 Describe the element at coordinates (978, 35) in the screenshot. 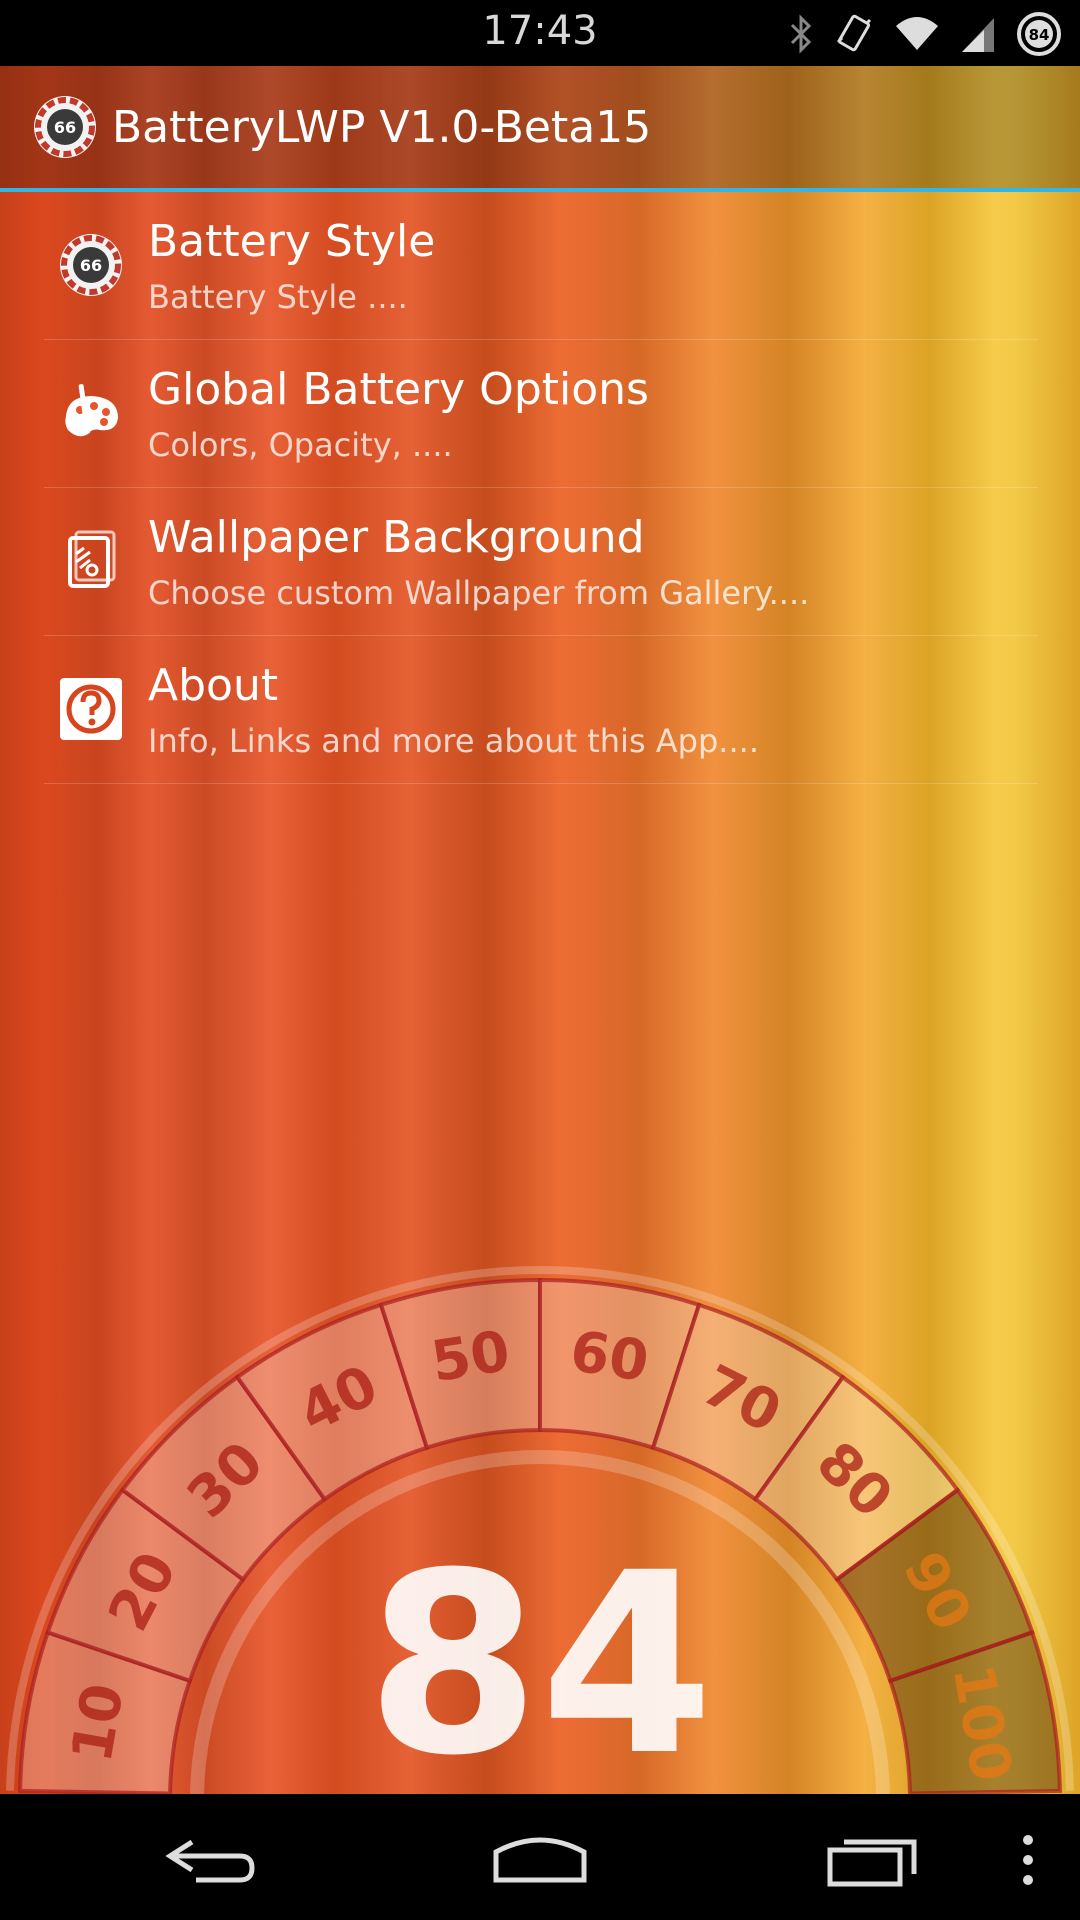

I see `signal-icon` at that location.